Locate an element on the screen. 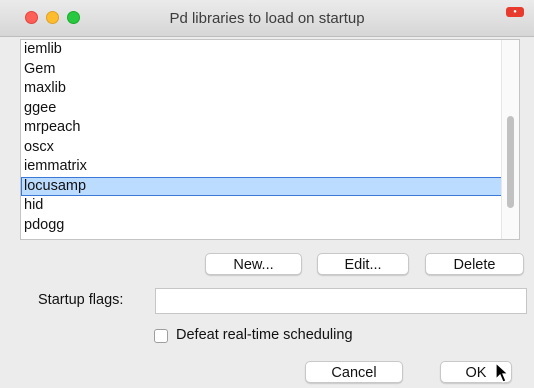 The image size is (534, 388). library-item: iemlib is located at coordinates (261, 50).